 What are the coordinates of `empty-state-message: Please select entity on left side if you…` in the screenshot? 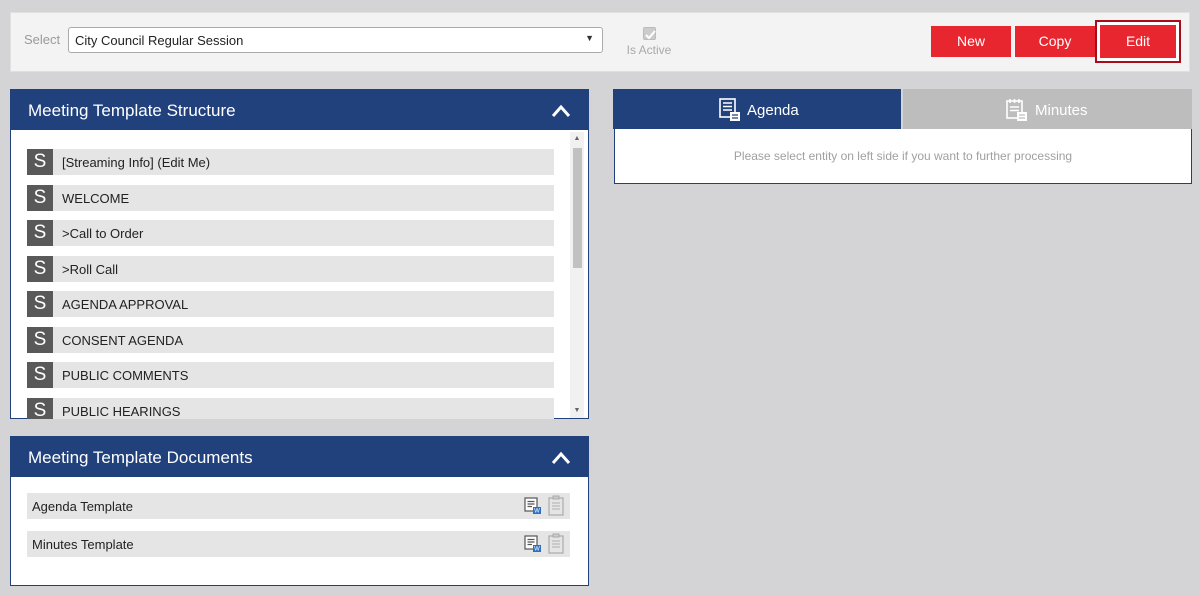 It's located at (903, 156).